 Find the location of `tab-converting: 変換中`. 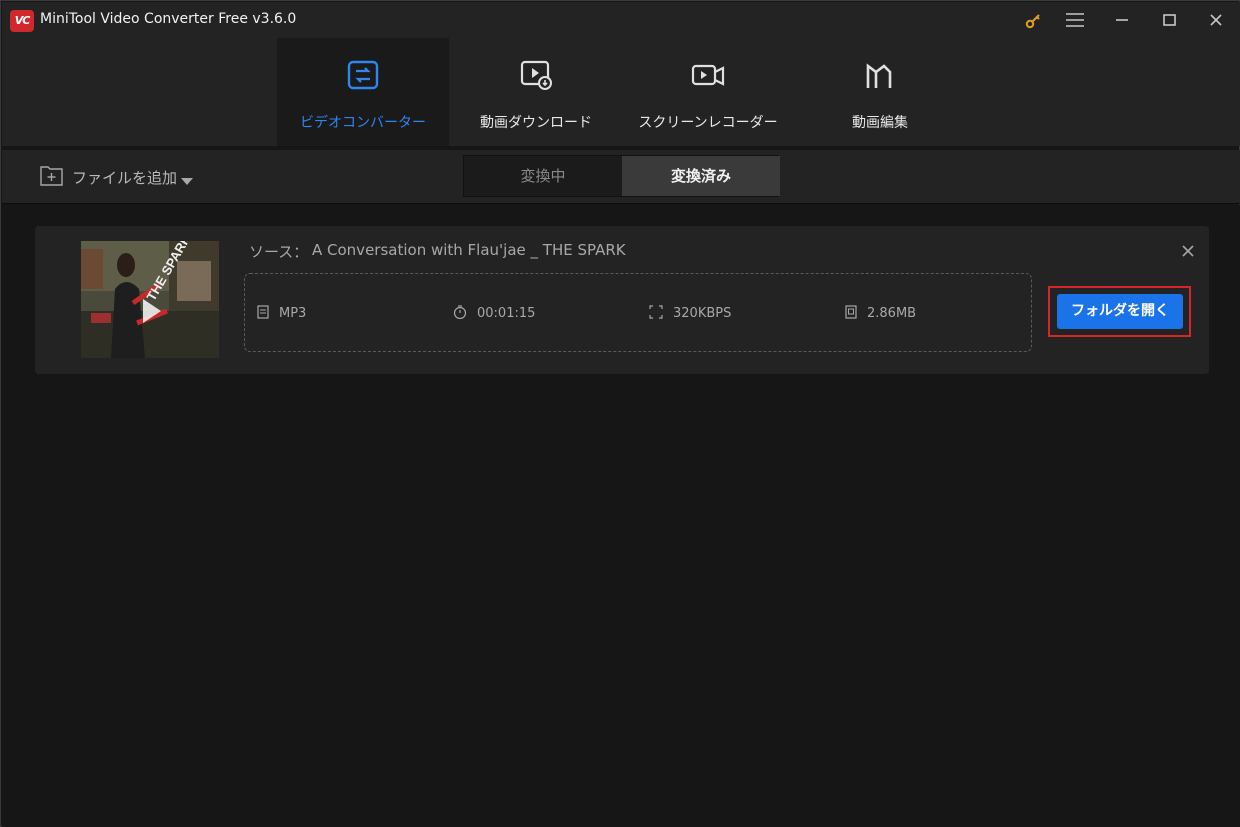

tab-converting: 変換中 is located at coordinates (543, 176).